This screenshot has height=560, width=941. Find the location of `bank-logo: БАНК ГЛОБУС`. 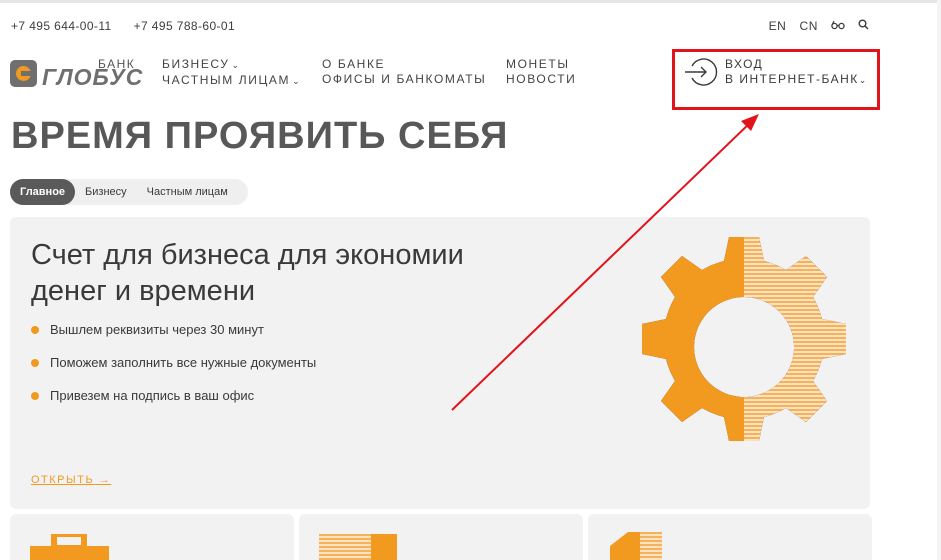

bank-logo: БАНК ГЛОБУС is located at coordinates (76, 74).